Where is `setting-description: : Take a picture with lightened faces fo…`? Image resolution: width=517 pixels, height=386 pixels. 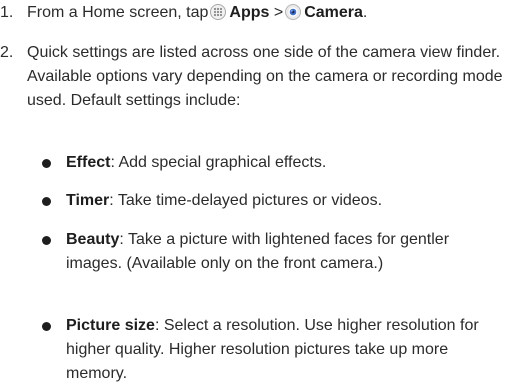
setting-description: : Take a picture with lightened faces fo… is located at coordinates (258, 251).